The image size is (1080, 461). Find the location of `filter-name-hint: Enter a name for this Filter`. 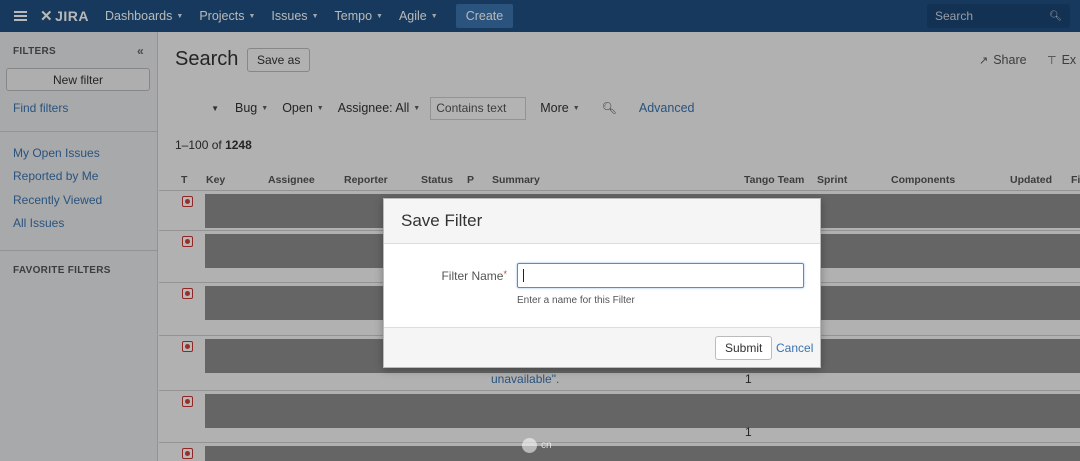

filter-name-hint: Enter a name for this Filter is located at coordinates (576, 300).